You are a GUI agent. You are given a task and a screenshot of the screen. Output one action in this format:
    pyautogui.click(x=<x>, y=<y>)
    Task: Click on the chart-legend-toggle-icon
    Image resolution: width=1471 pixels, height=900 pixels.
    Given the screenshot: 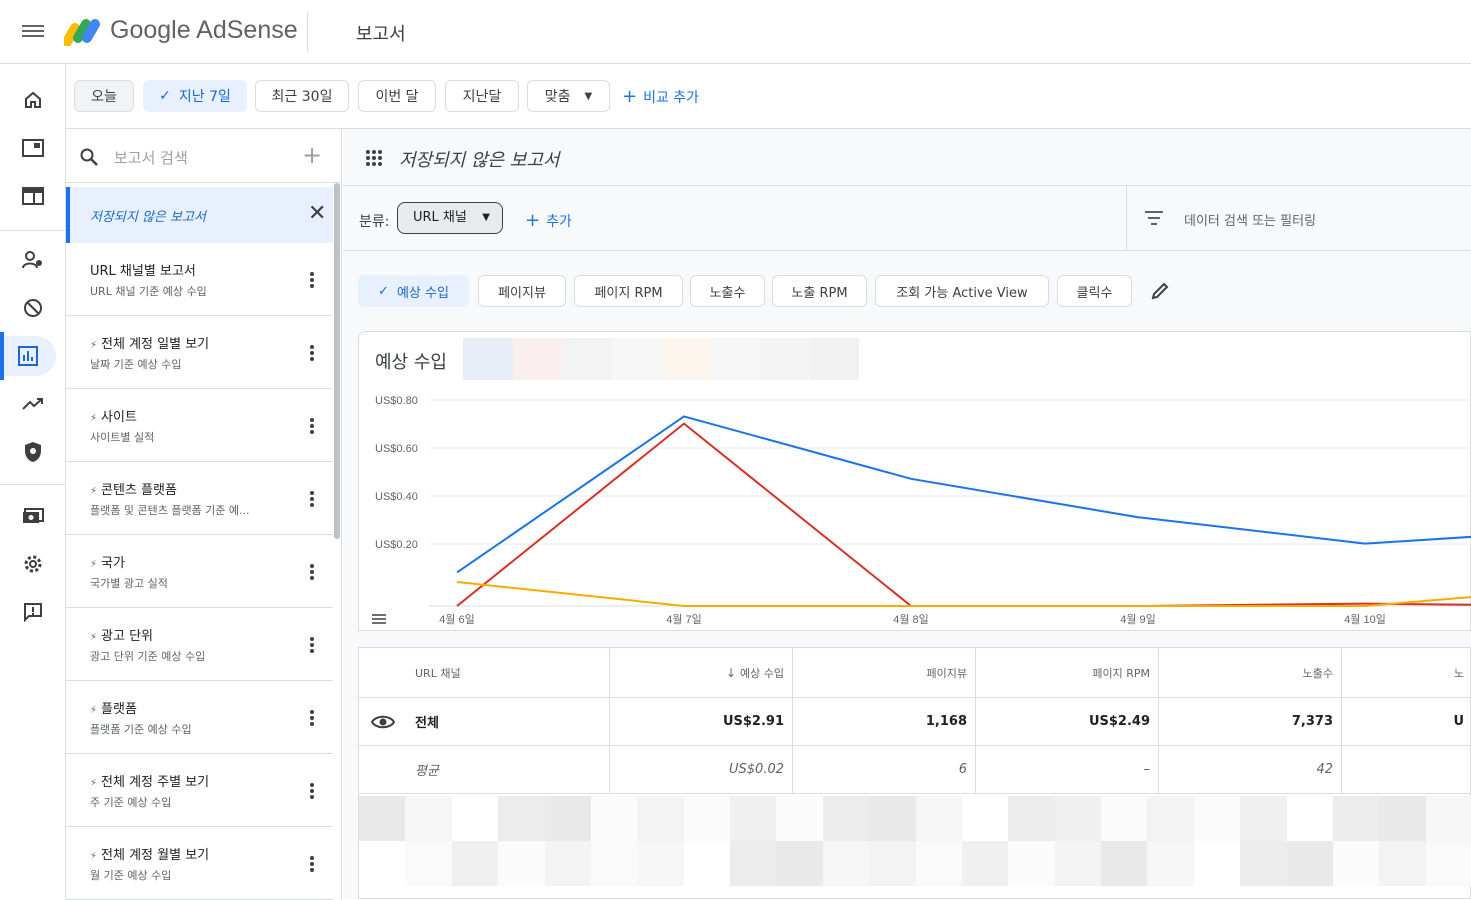 What is the action you would take?
    pyautogui.click(x=379, y=619)
    